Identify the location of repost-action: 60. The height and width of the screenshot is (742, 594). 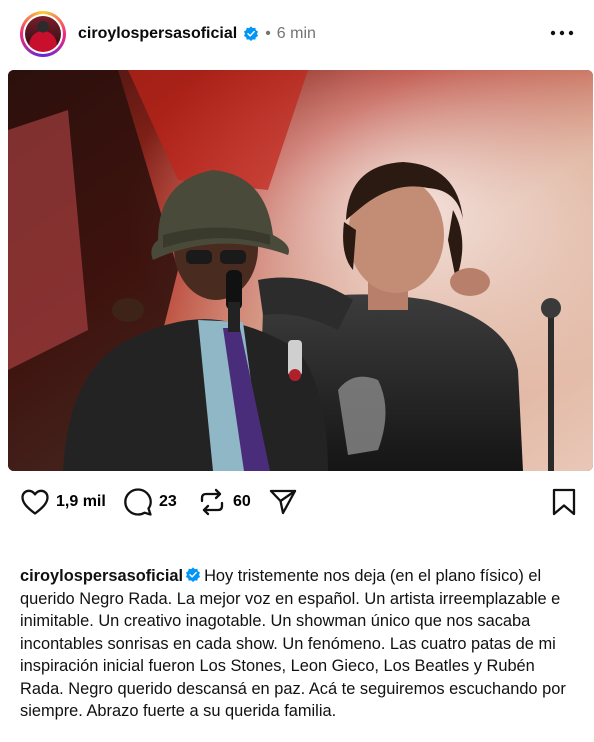
(224, 502).